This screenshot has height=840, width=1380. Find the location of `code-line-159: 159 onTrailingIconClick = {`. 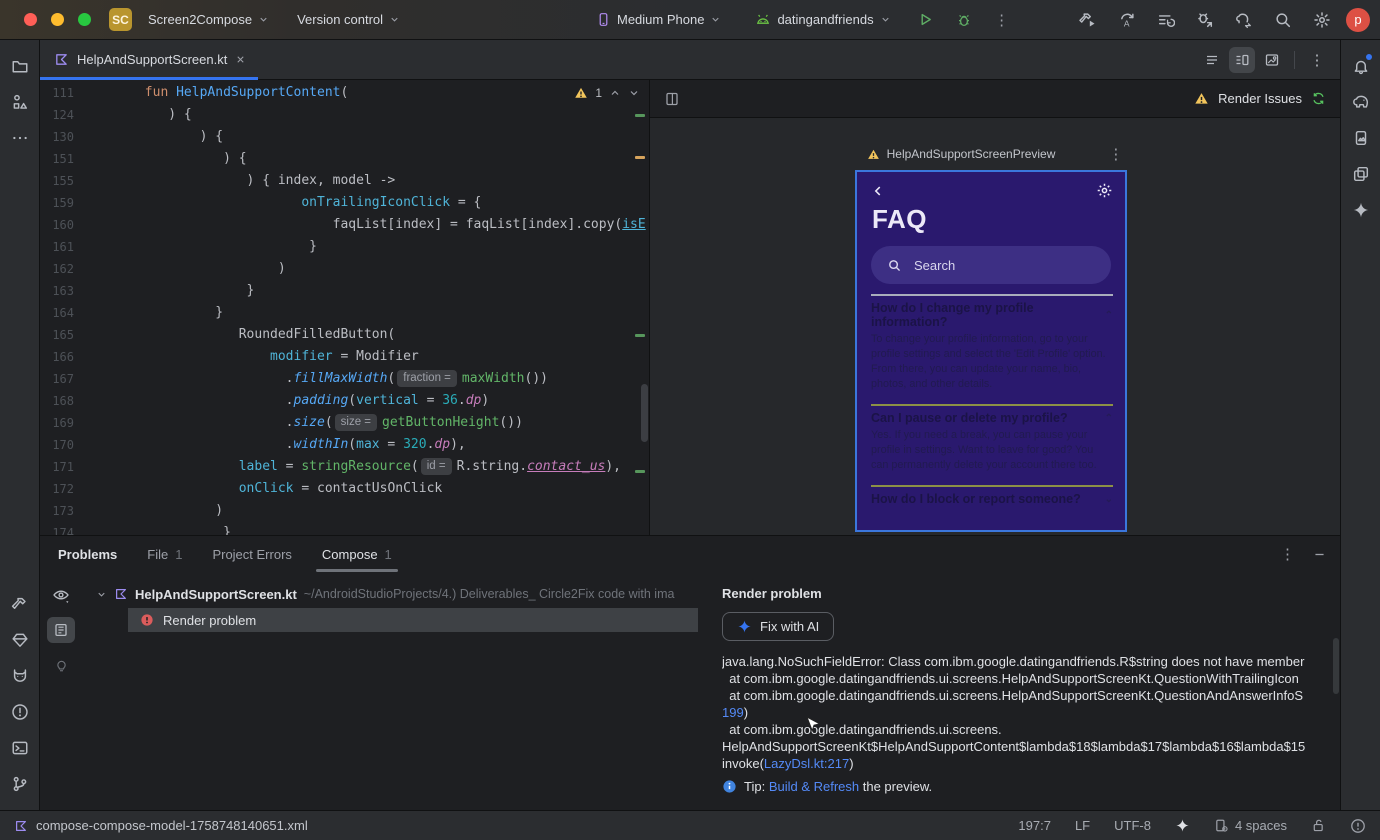

code-line-159: 159 onTrailingIconClick = { is located at coordinates (344, 203).